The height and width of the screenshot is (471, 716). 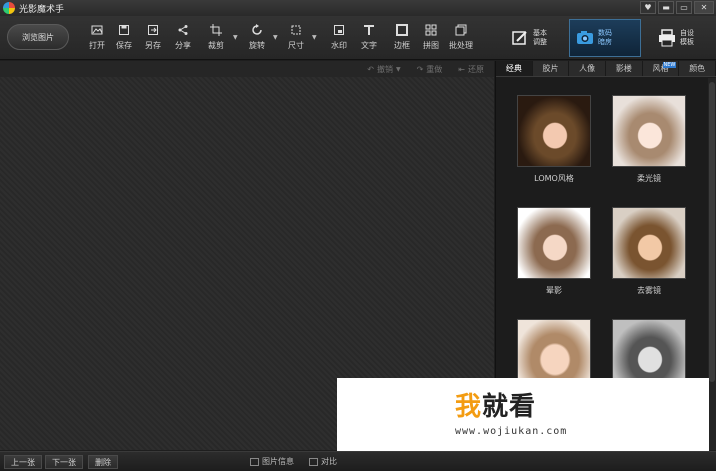 I want to click on effect-label-dehaze: 去雾镜, so click(x=649, y=290).